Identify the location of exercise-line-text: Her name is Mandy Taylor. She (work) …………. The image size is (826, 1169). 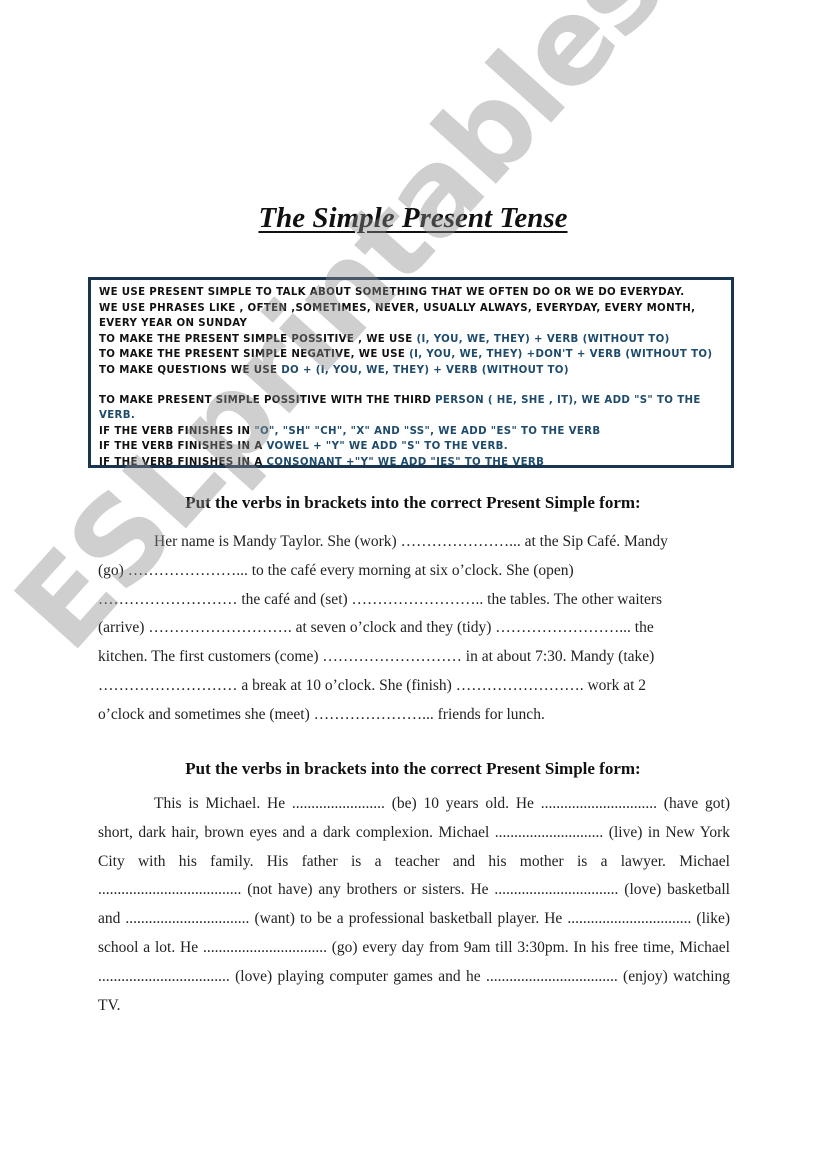
(411, 541).